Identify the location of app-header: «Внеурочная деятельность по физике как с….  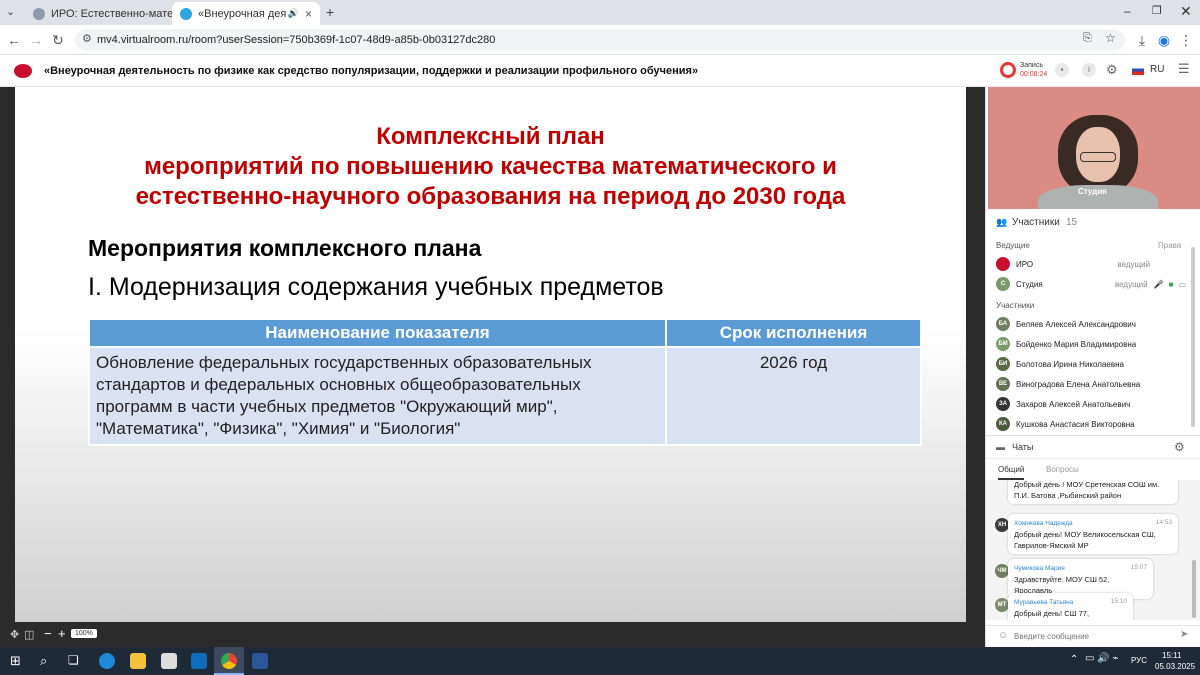
(600, 71).